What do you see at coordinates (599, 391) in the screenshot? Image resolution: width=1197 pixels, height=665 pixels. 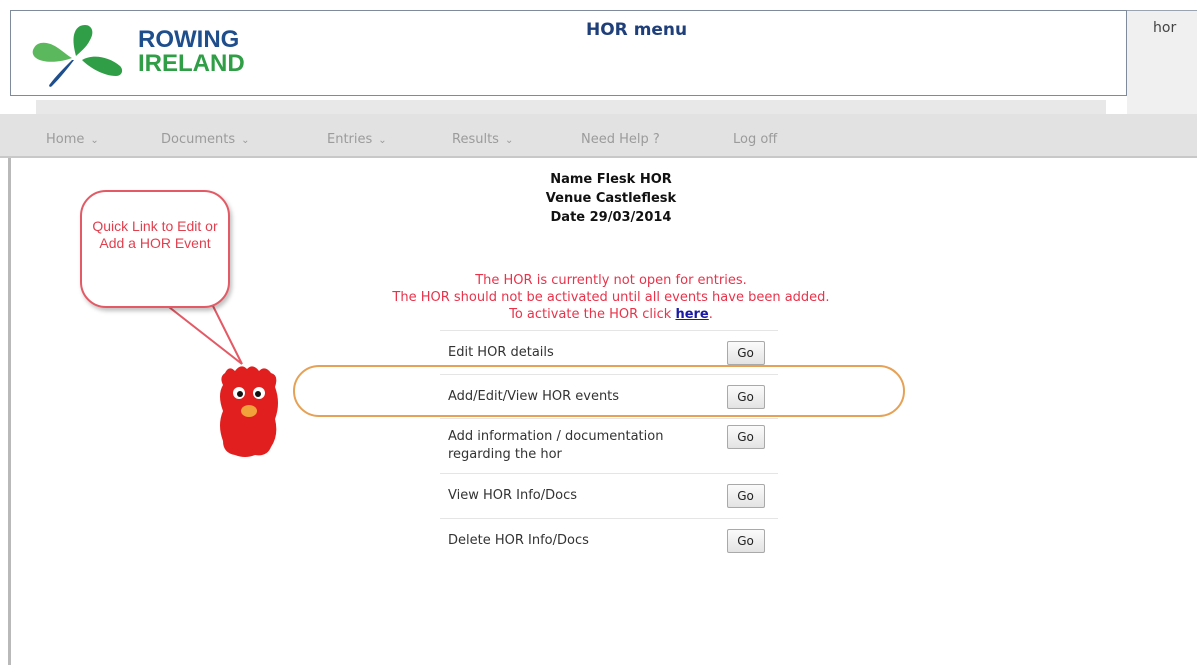 I see `highlight-oval` at bounding box center [599, 391].